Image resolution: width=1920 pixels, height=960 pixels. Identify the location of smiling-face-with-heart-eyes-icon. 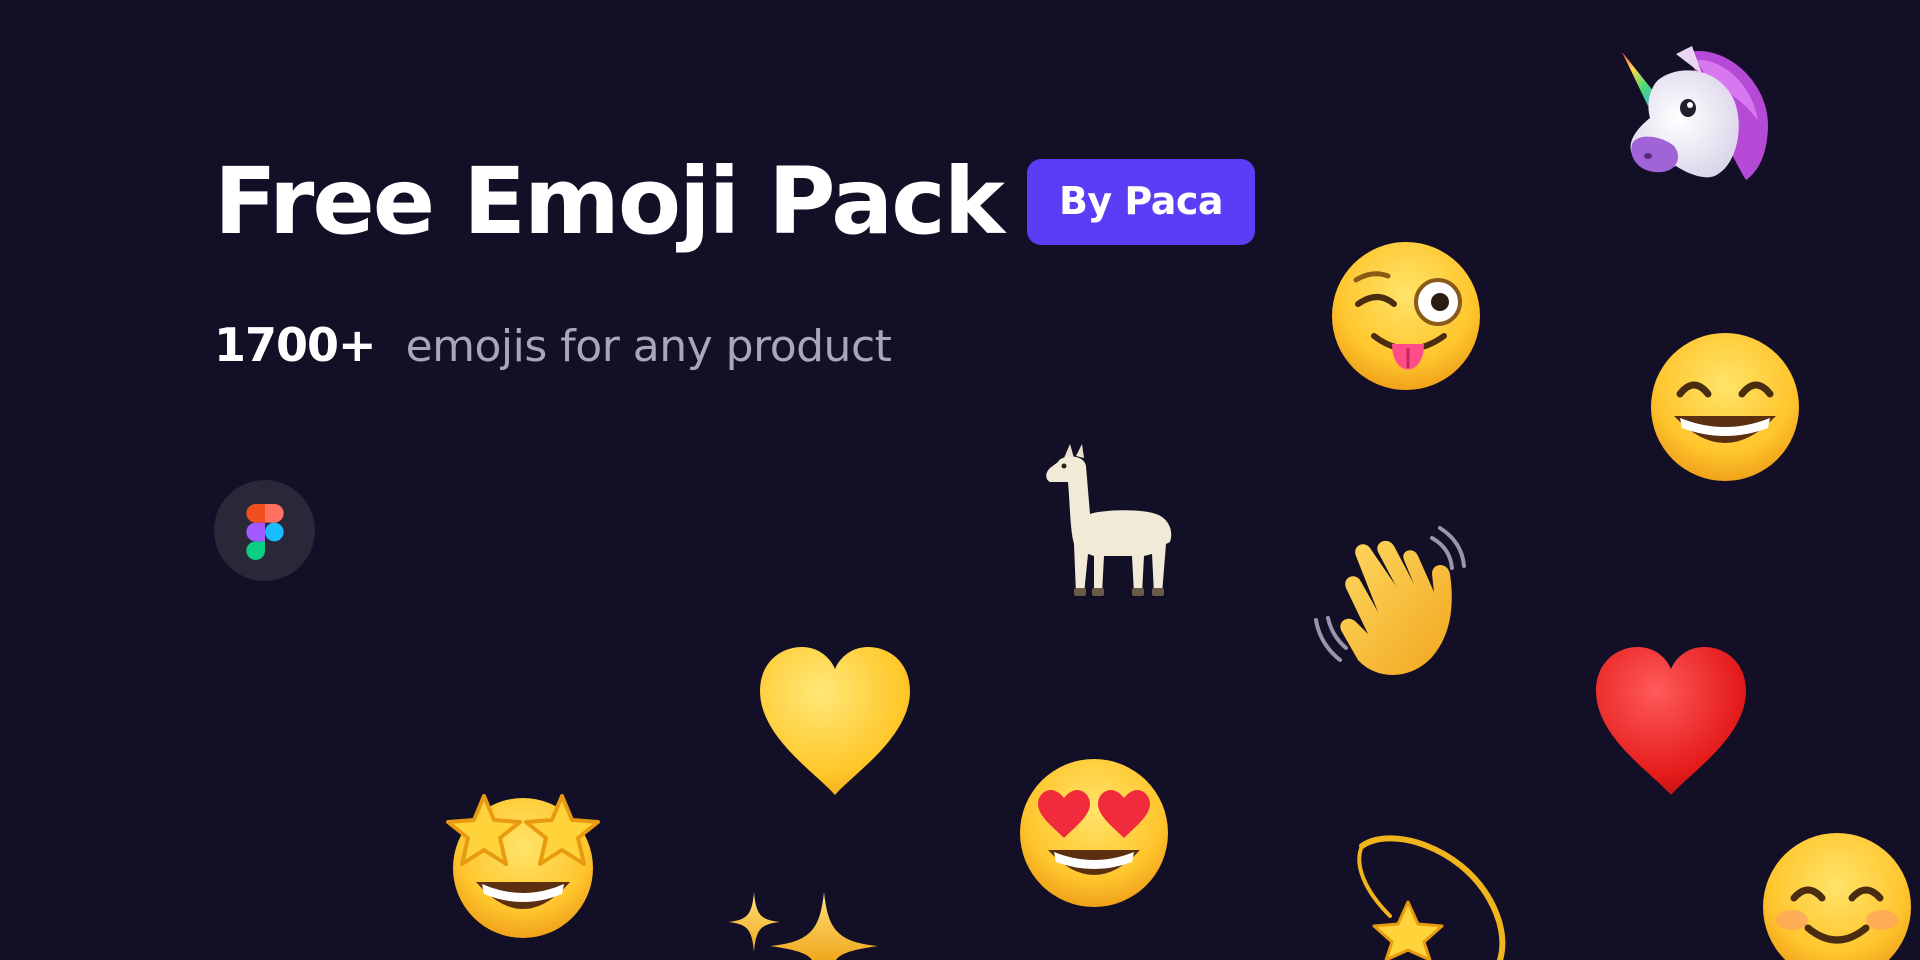
(1094, 833).